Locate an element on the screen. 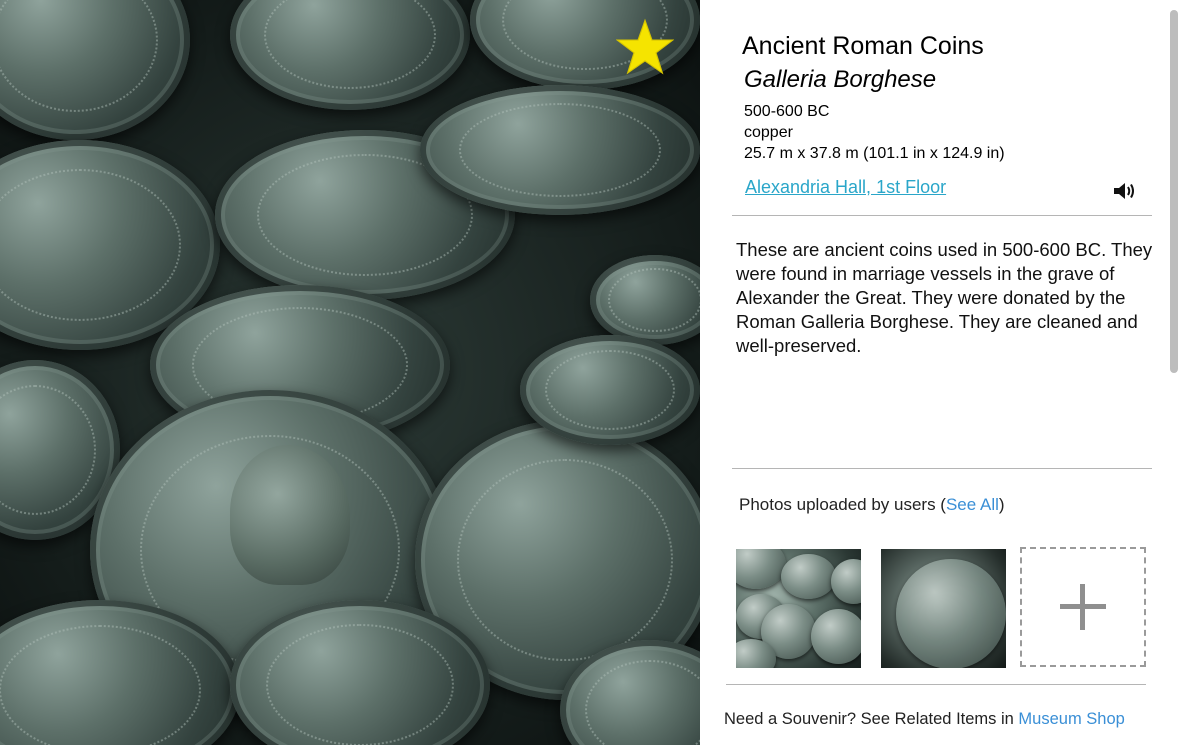 The image size is (1181, 745). speaker-icon is located at coordinates (1124, 191).